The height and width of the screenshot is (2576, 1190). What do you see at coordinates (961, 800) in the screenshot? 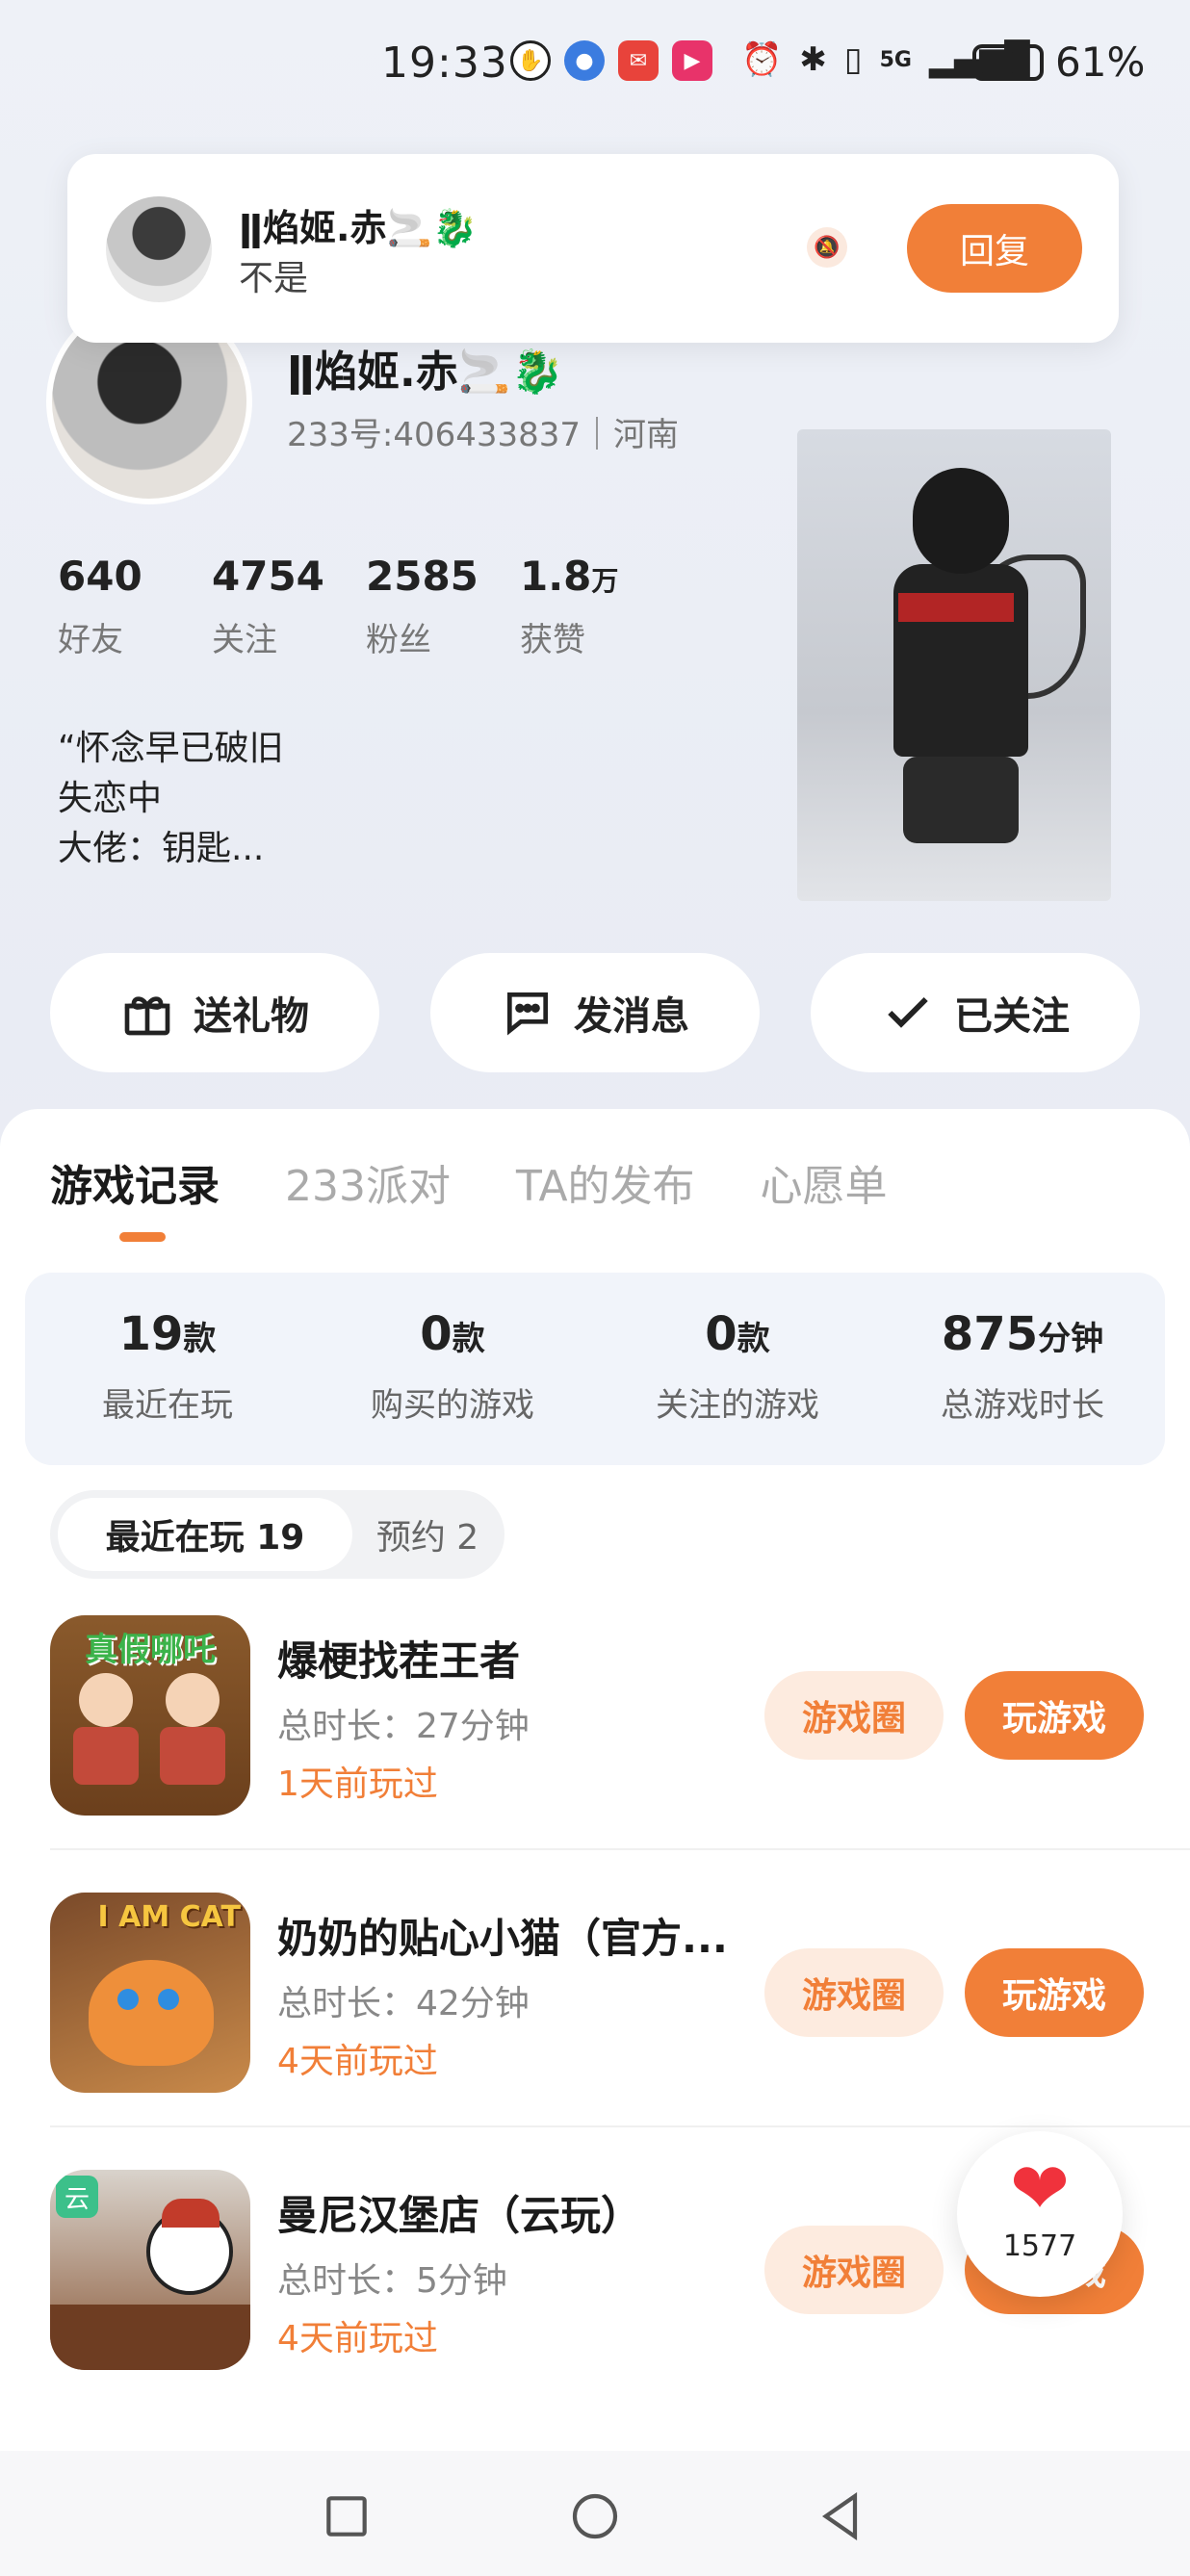
I see `character-legs-shape` at bounding box center [961, 800].